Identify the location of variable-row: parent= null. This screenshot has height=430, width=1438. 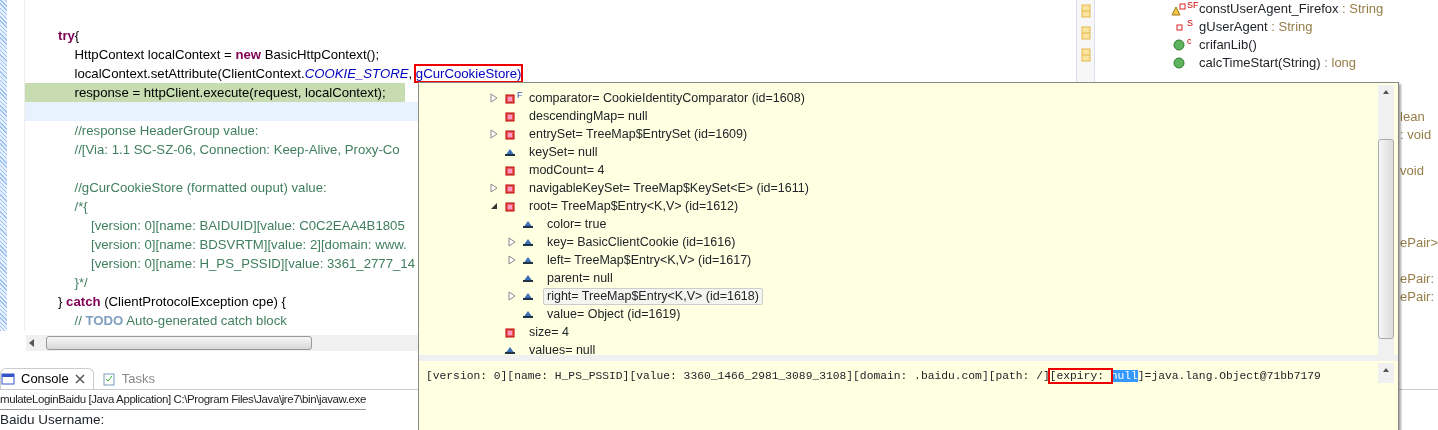
(580, 278).